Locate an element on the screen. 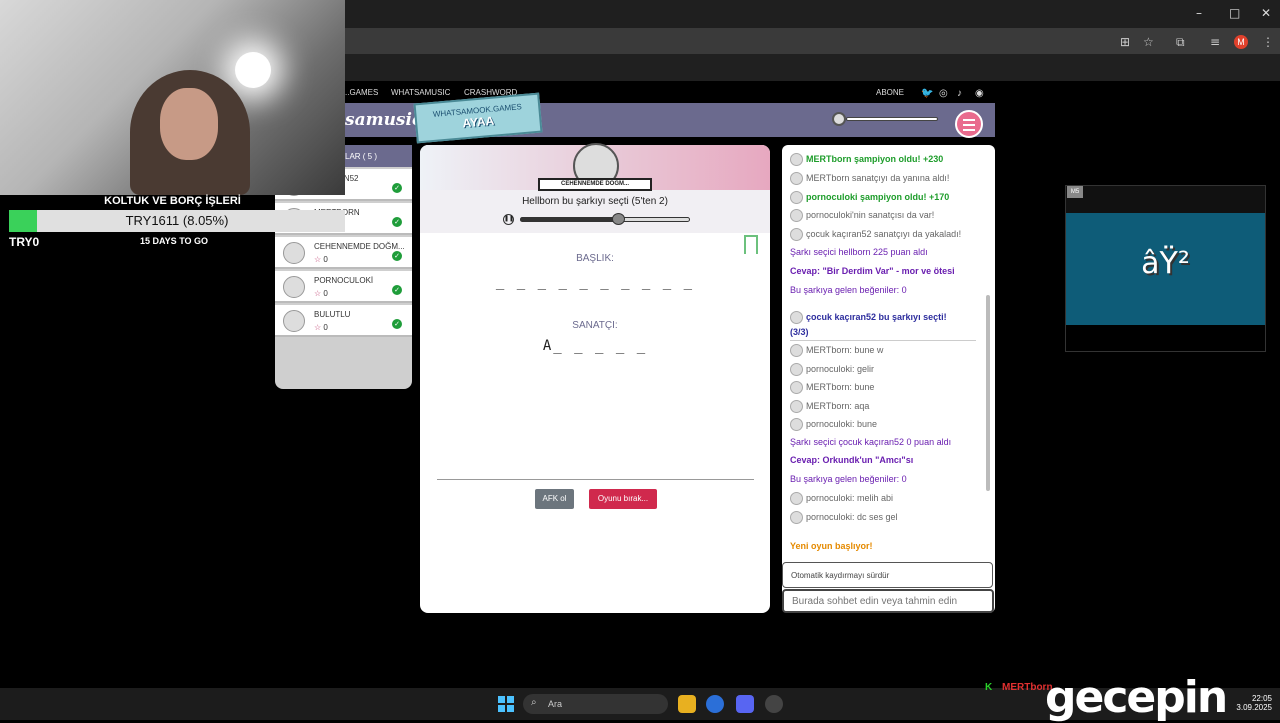 The image size is (1280, 723). twitter-icon: 🐦 is located at coordinates (927, 93).